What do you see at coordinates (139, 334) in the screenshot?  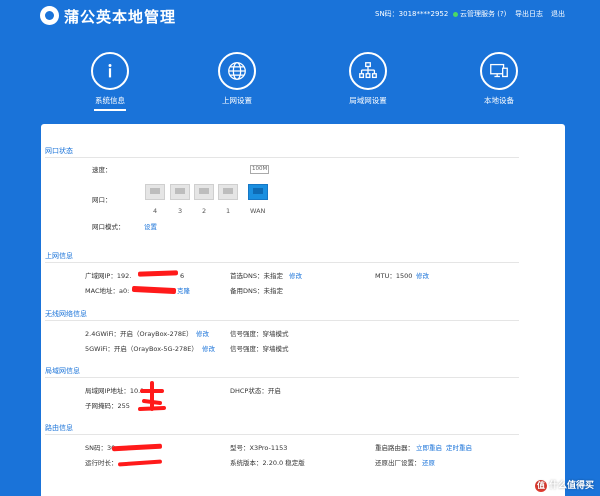 I see `wifi-24g-label: 2.4GWiFi：开启（OrayBox-278E）` at bounding box center [139, 334].